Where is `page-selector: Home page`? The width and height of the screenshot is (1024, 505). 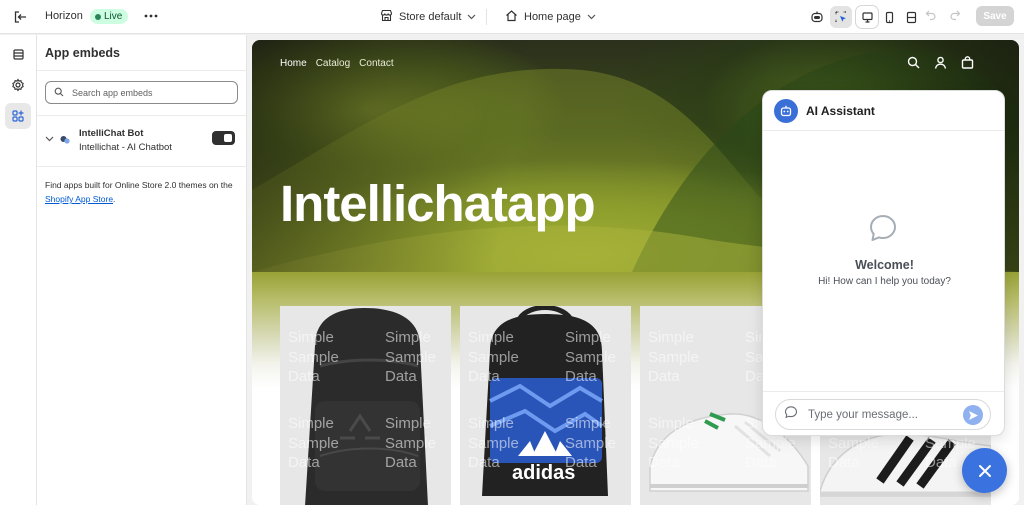 page-selector: Home page is located at coordinates (550, 17).